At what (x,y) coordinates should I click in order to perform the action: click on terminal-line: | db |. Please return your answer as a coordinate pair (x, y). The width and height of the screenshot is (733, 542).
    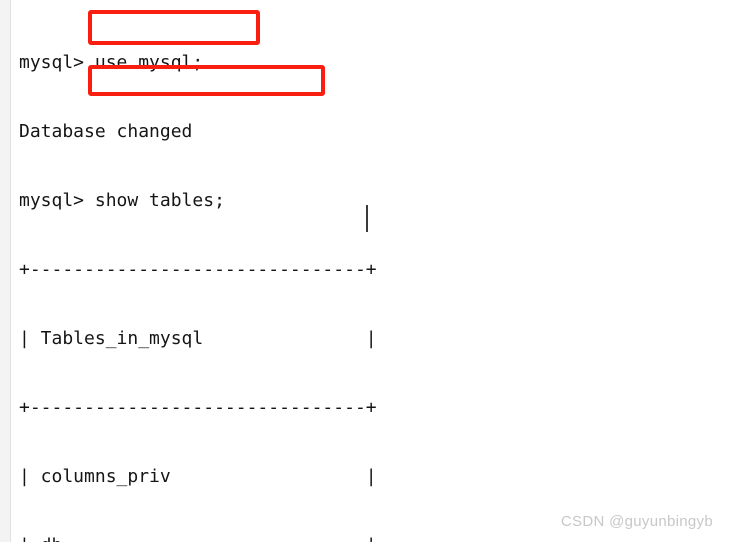
    Looking at the image, I should click on (369, 538).